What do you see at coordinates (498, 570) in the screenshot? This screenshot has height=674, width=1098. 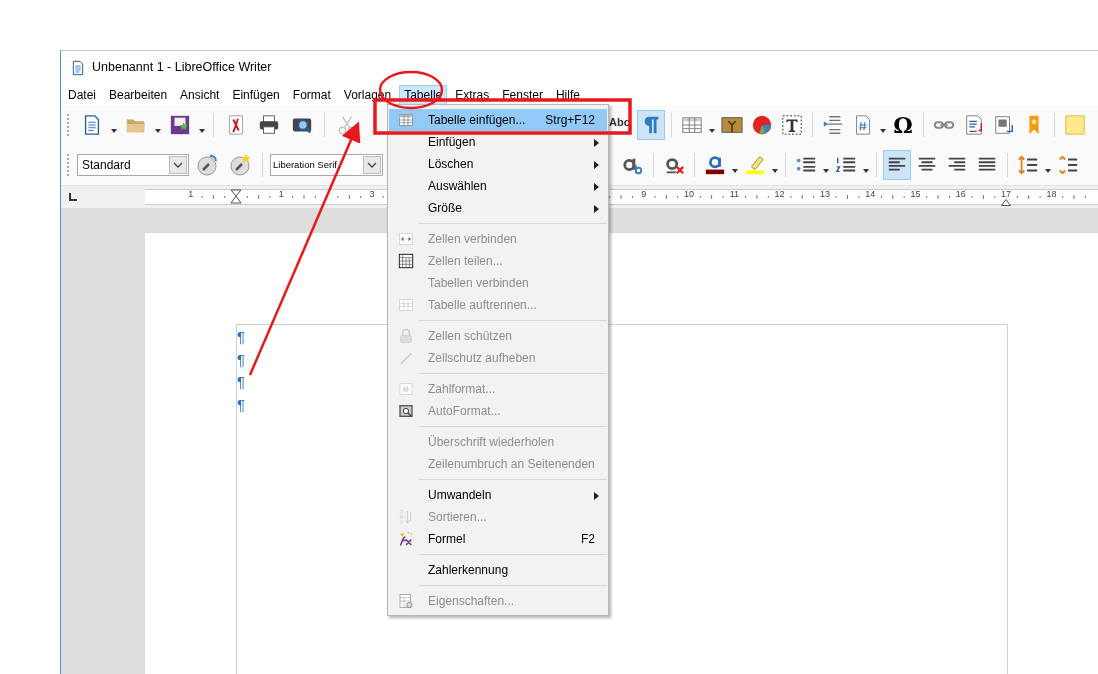 I see `menu-item: Zahlerkennung` at bounding box center [498, 570].